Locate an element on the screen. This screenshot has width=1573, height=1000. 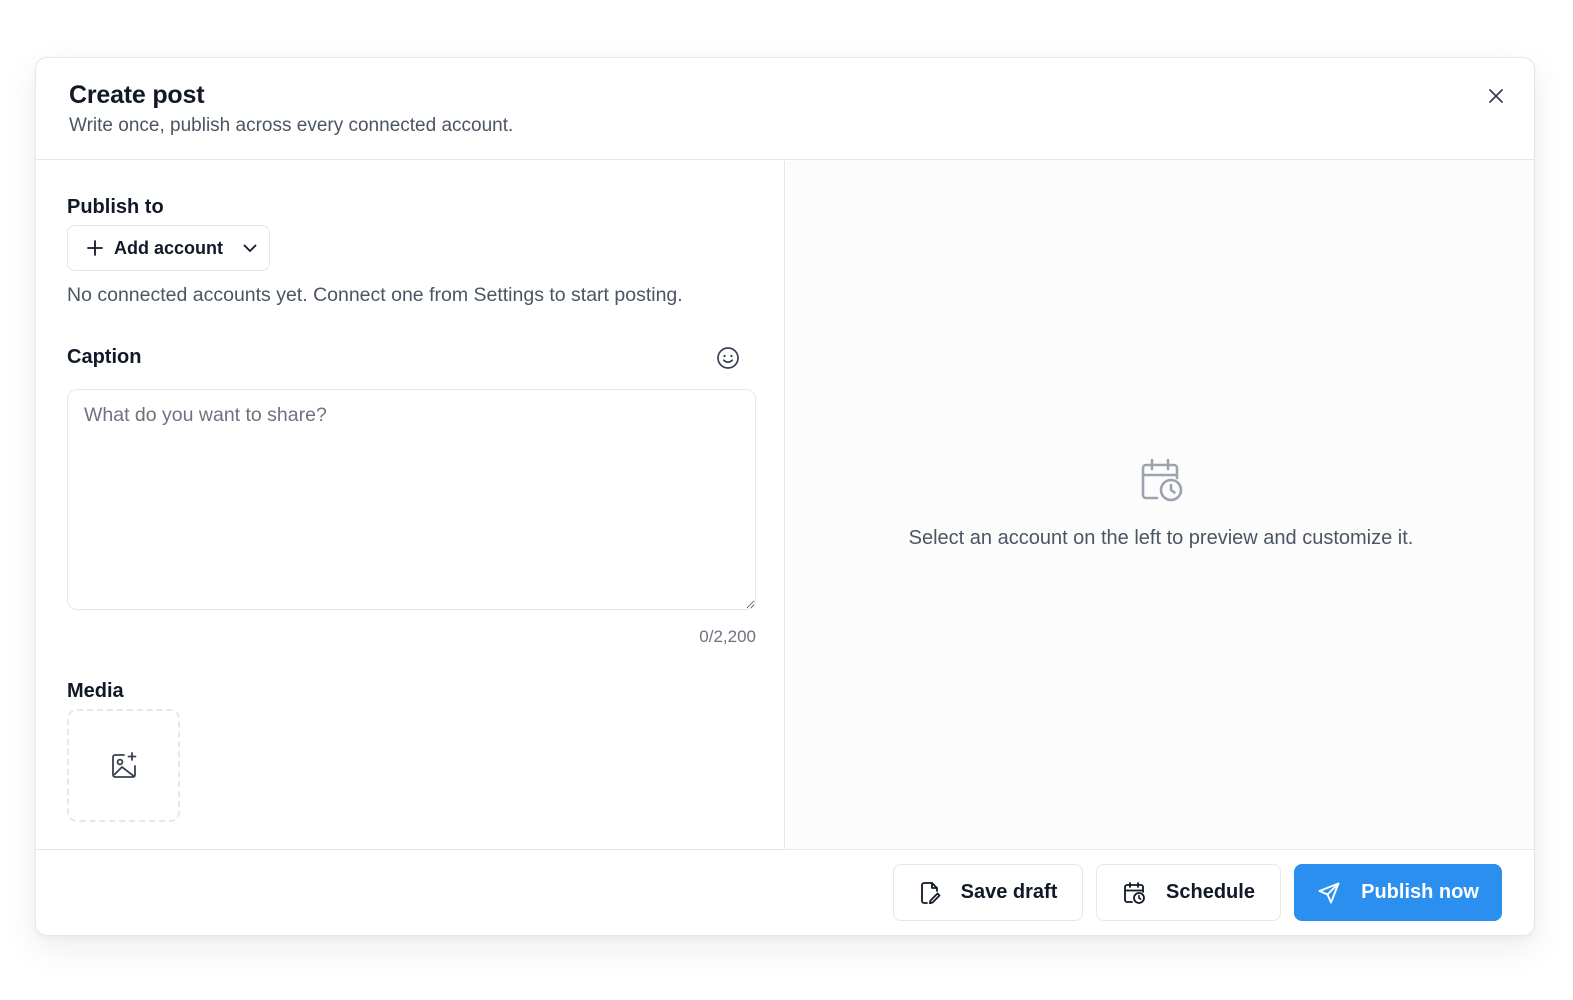
smile-icon is located at coordinates (728, 358).